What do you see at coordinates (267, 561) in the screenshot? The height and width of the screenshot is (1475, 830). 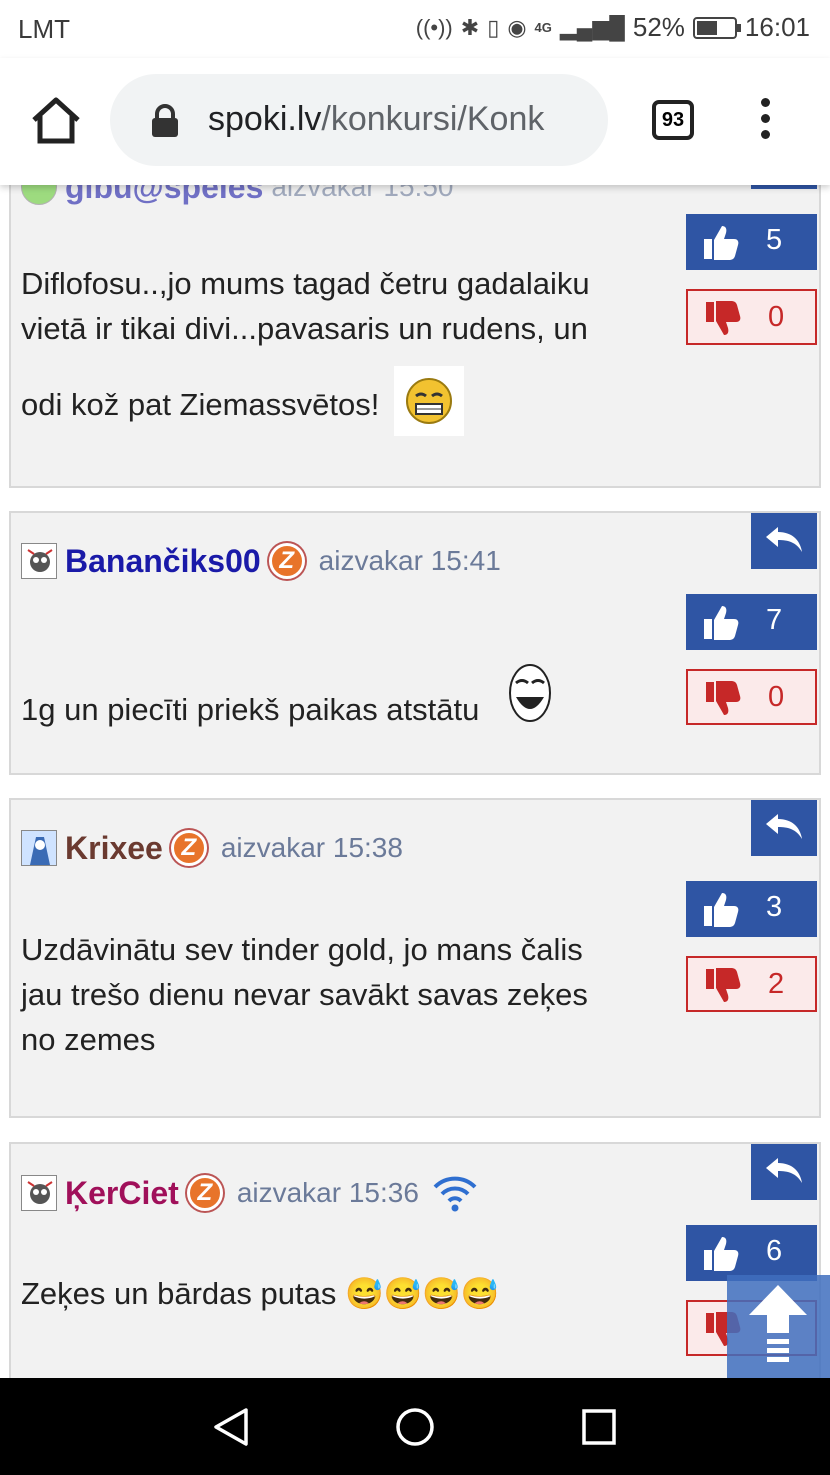 I see `comment-userline: Banančiks00 Z aizvakar 15:41` at bounding box center [267, 561].